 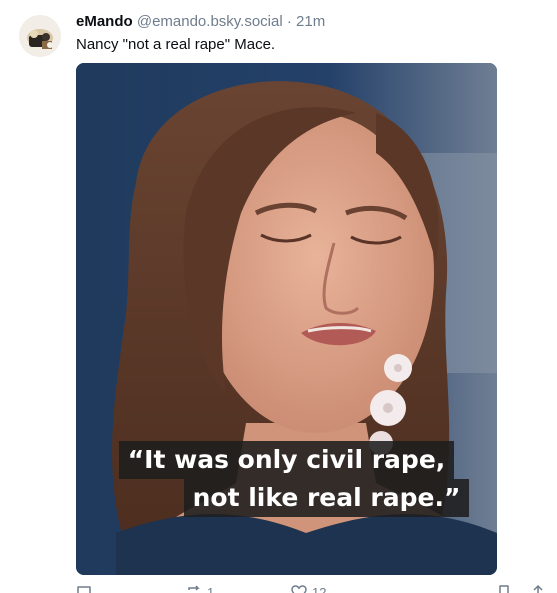 I want to click on author-display-name: eMando, so click(x=104, y=21).